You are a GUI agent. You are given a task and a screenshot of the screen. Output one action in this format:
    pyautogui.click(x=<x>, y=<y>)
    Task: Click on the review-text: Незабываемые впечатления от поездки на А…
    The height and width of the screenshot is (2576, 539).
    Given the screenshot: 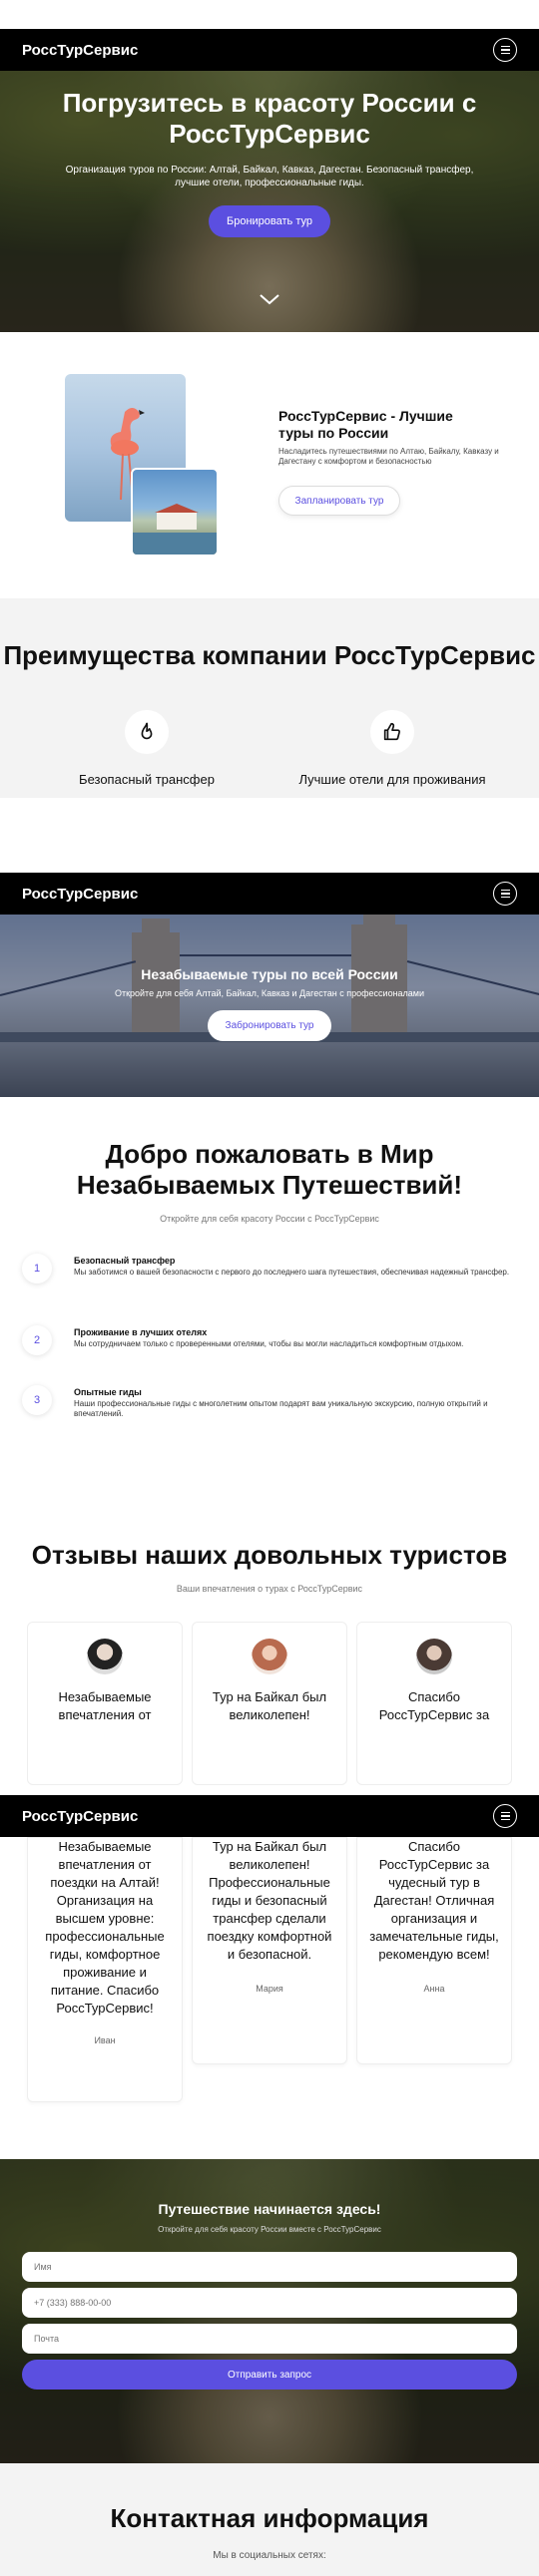 What is the action you would take?
    pyautogui.click(x=105, y=1927)
    